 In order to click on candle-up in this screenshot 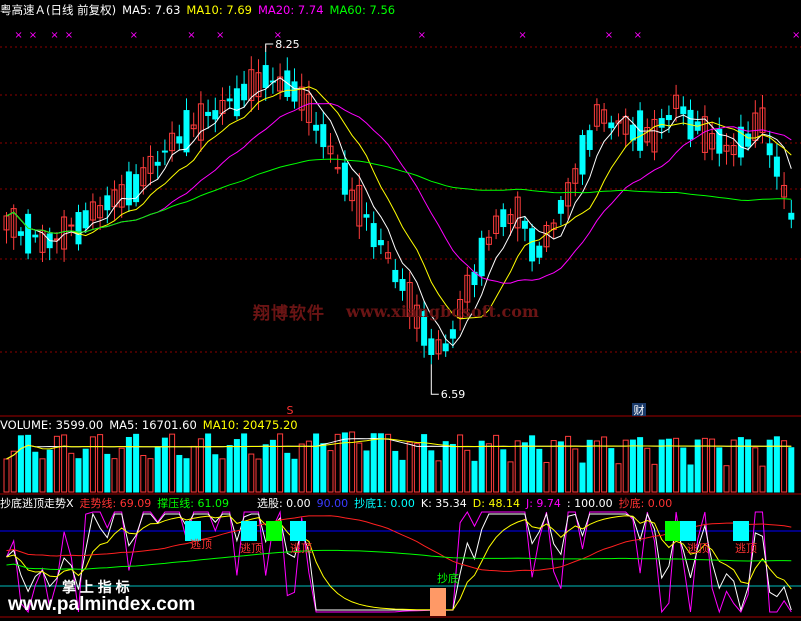, I will do `click(71, 225)`.